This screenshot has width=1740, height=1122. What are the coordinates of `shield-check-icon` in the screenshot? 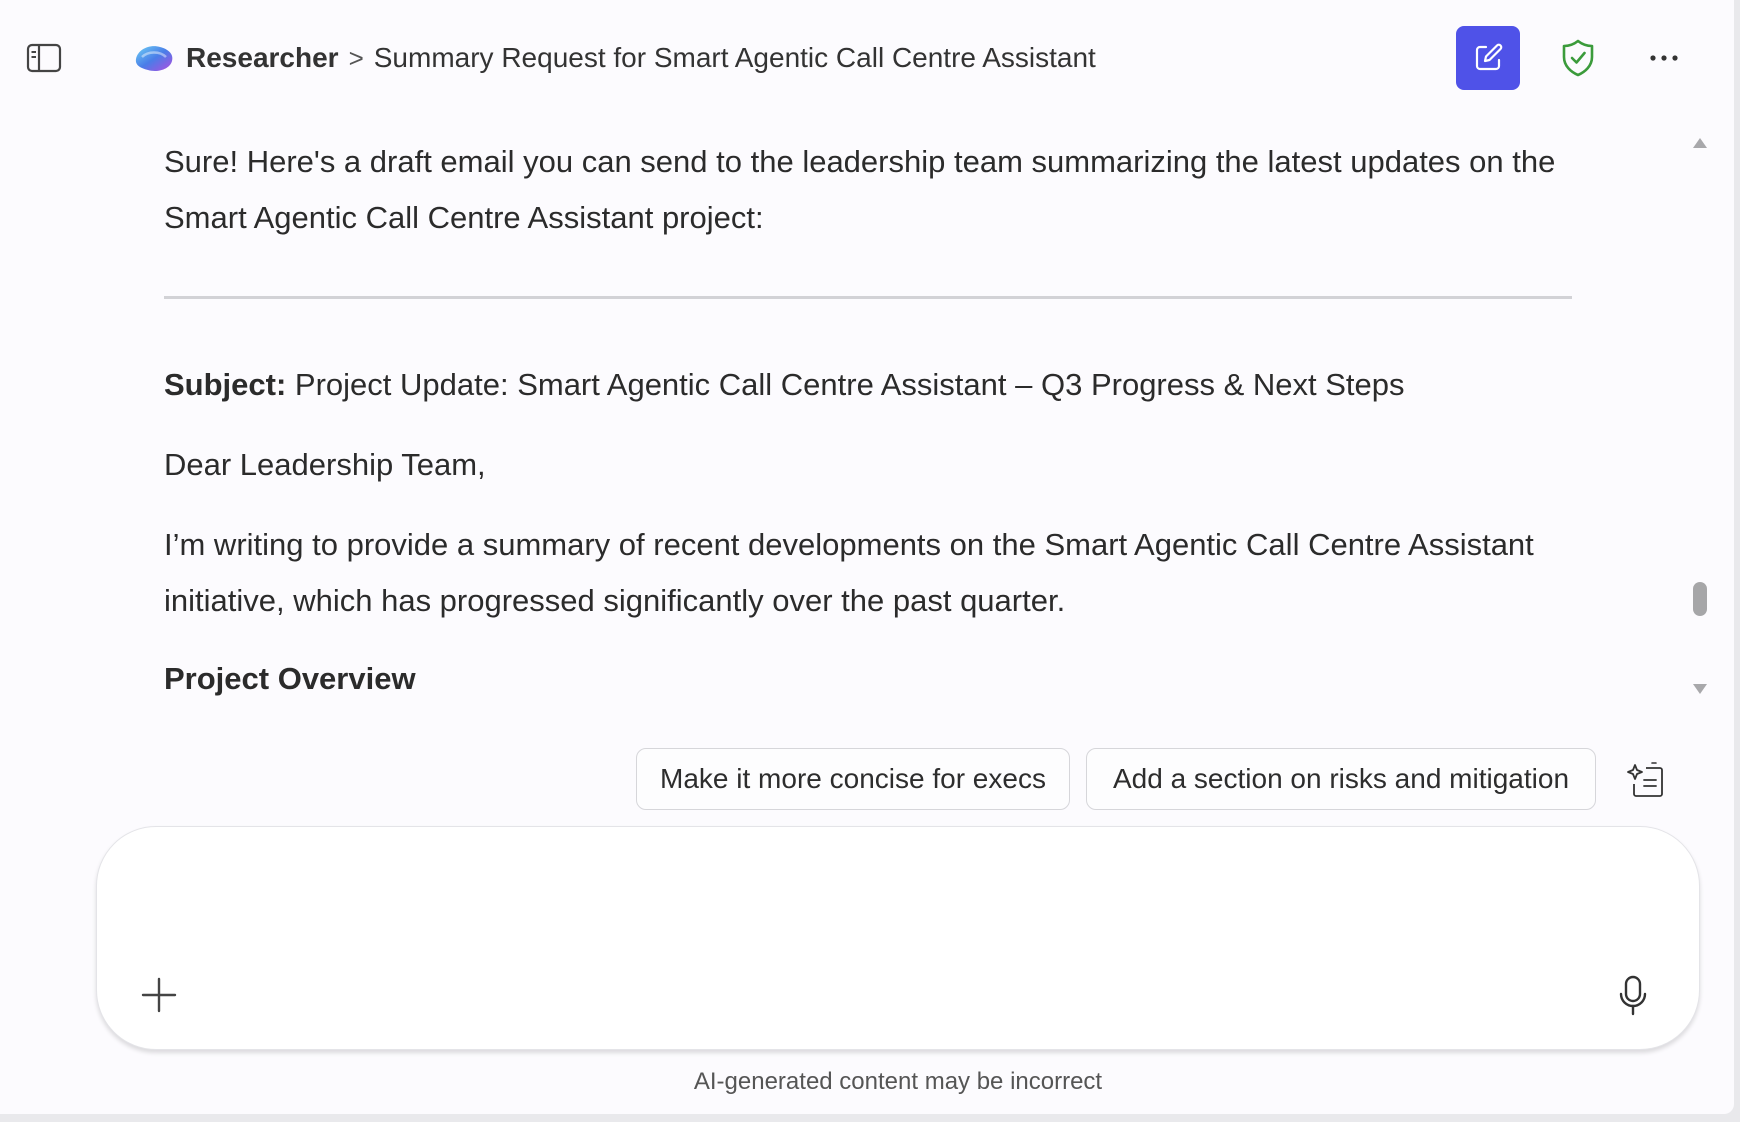 It's located at (1578, 58).